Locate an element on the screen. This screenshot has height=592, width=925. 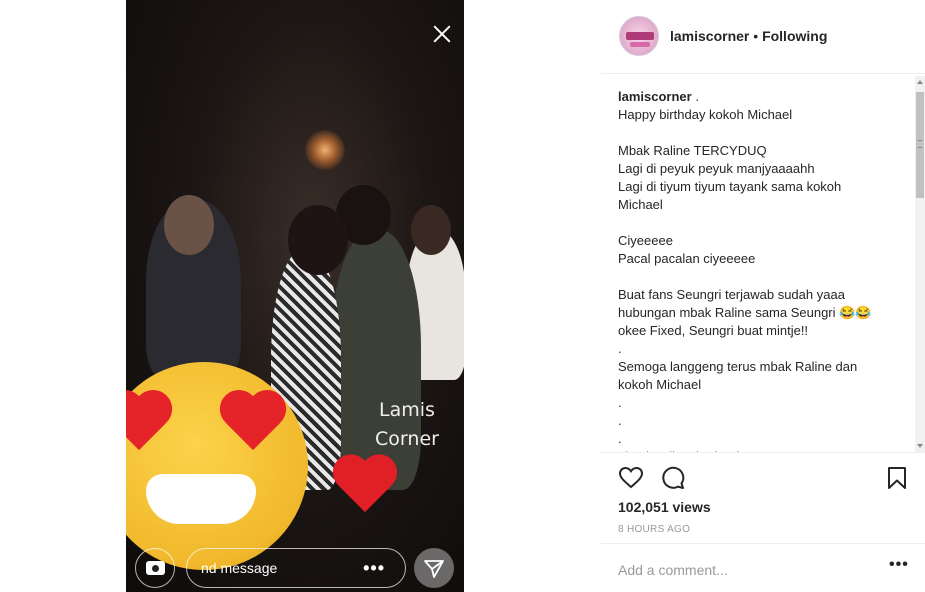
send-button is located at coordinates (434, 568).